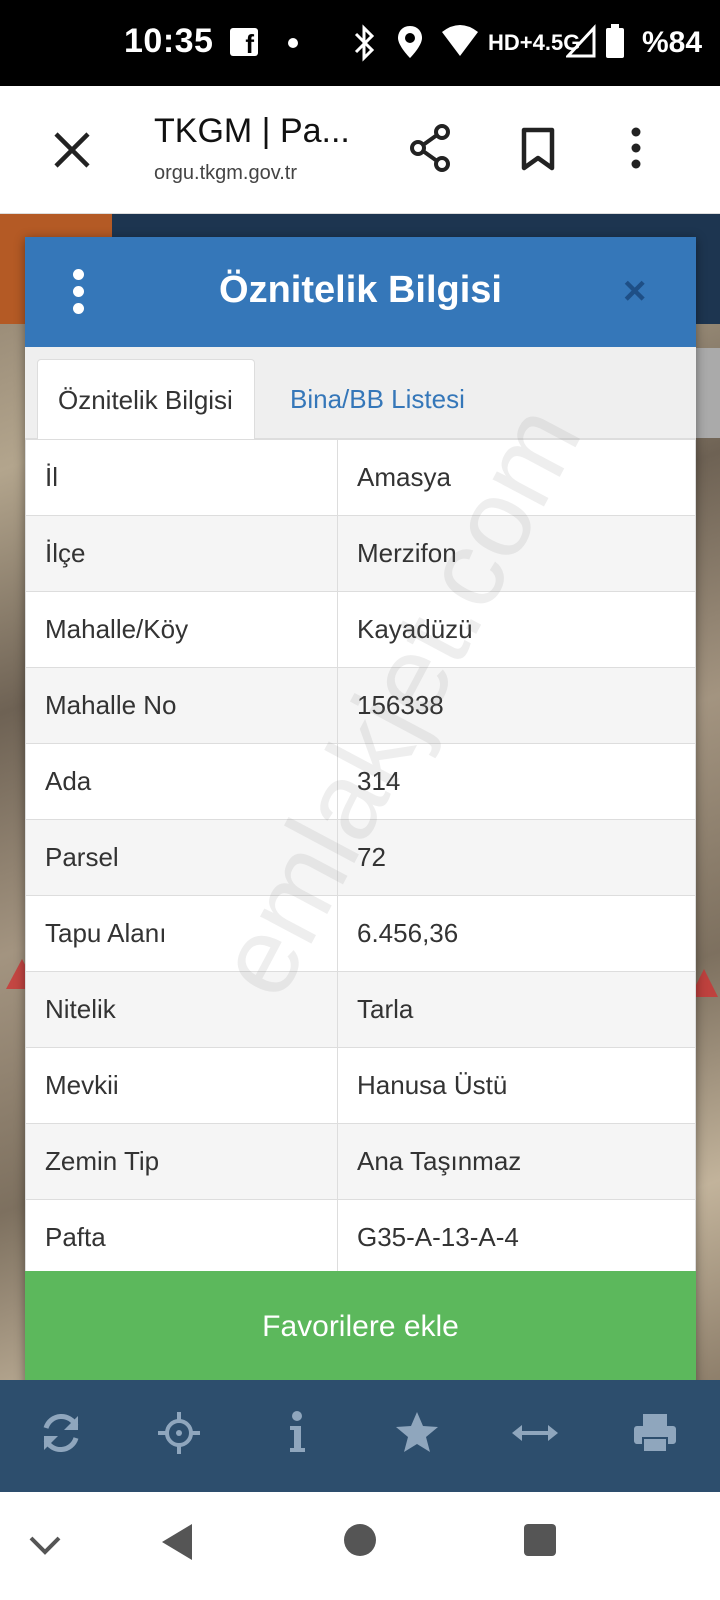 The width and height of the screenshot is (720, 1600). What do you see at coordinates (516, 857) in the screenshot?
I see `row-value: 72` at bounding box center [516, 857].